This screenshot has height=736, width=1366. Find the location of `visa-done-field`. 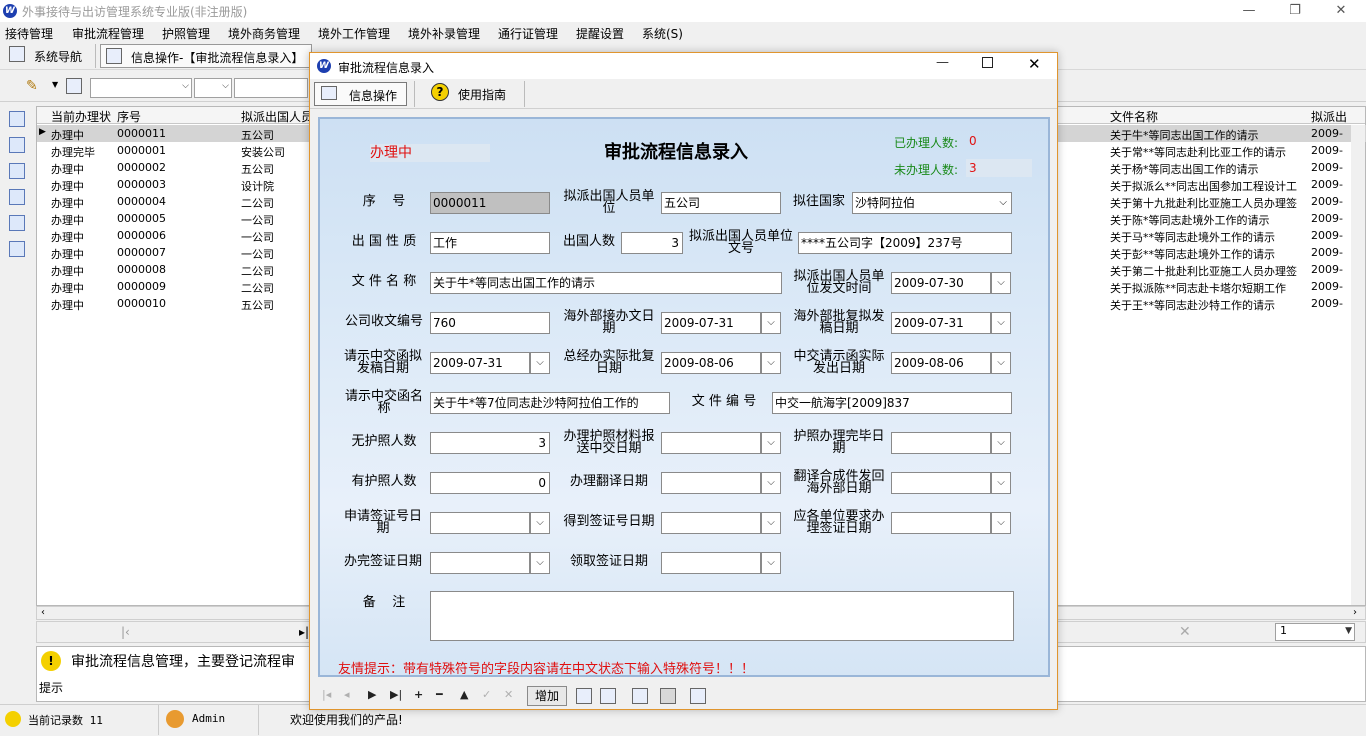

visa-done-field is located at coordinates (480, 563).